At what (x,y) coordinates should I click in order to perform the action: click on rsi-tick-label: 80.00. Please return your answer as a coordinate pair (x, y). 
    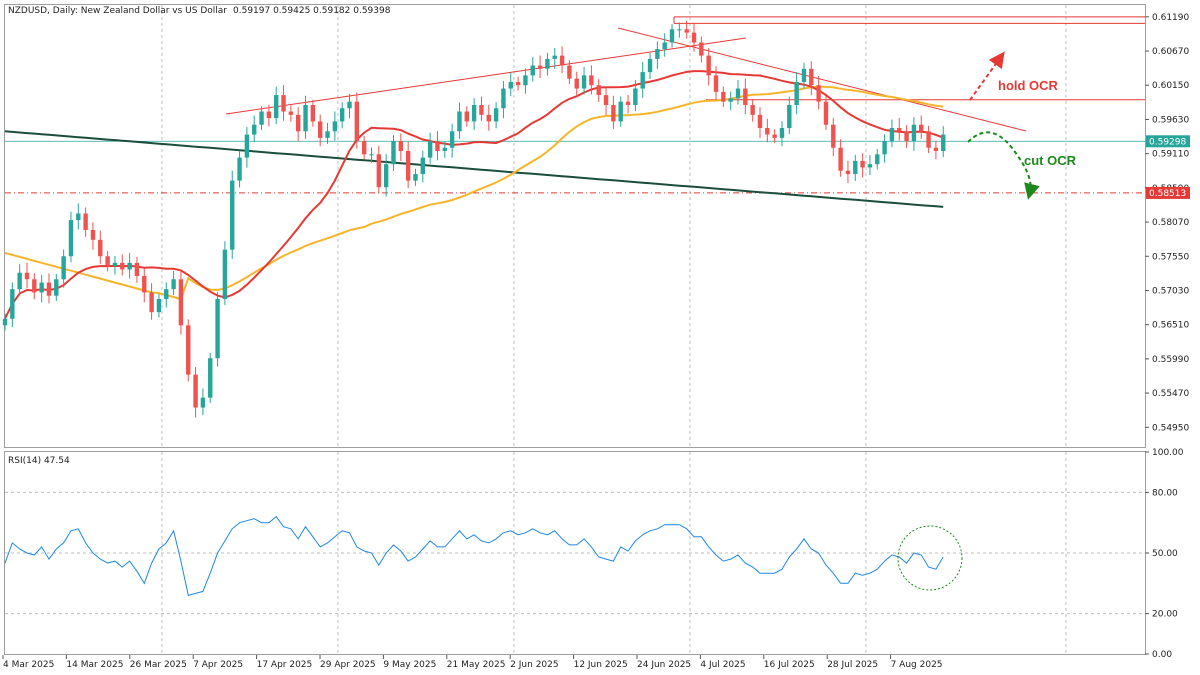
    Looking at the image, I should click on (1165, 493).